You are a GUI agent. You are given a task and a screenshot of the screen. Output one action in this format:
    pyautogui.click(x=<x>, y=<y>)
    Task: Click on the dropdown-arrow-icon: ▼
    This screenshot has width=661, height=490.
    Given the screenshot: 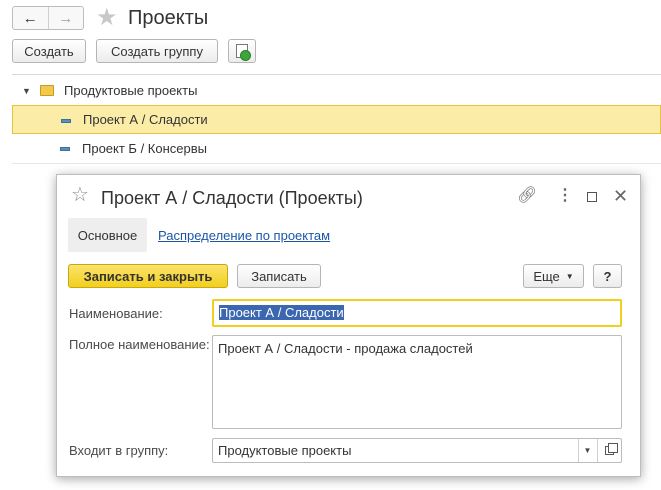 What is the action you would take?
    pyautogui.click(x=587, y=450)
    